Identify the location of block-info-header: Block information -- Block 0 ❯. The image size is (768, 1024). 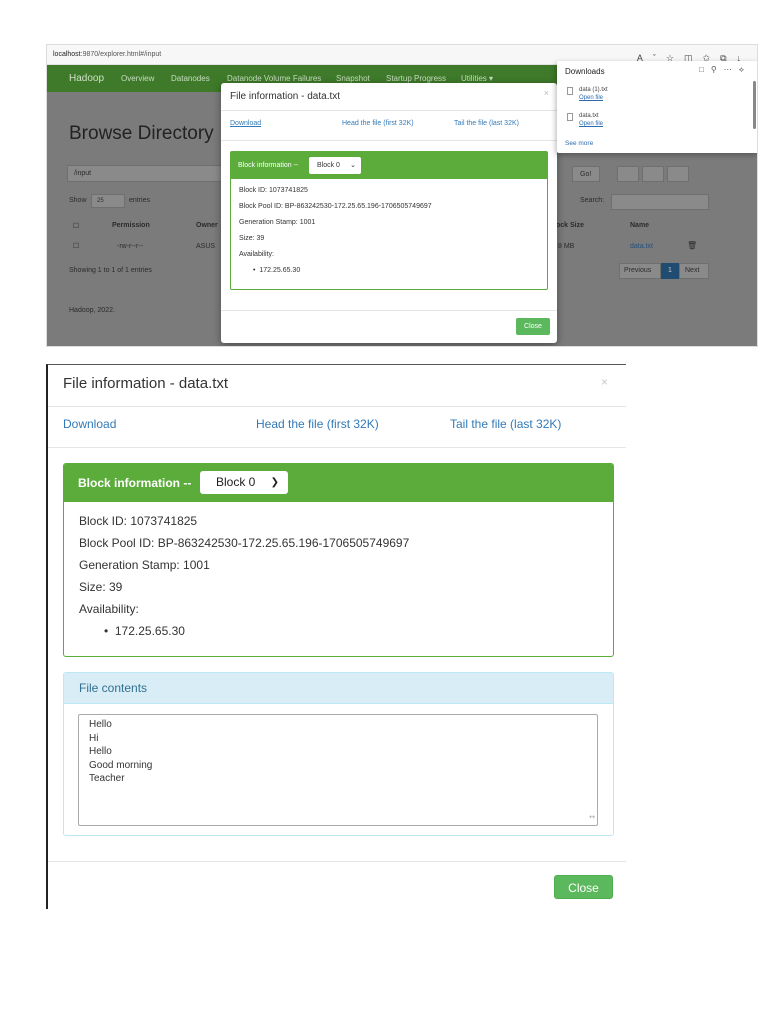
(338, 483).